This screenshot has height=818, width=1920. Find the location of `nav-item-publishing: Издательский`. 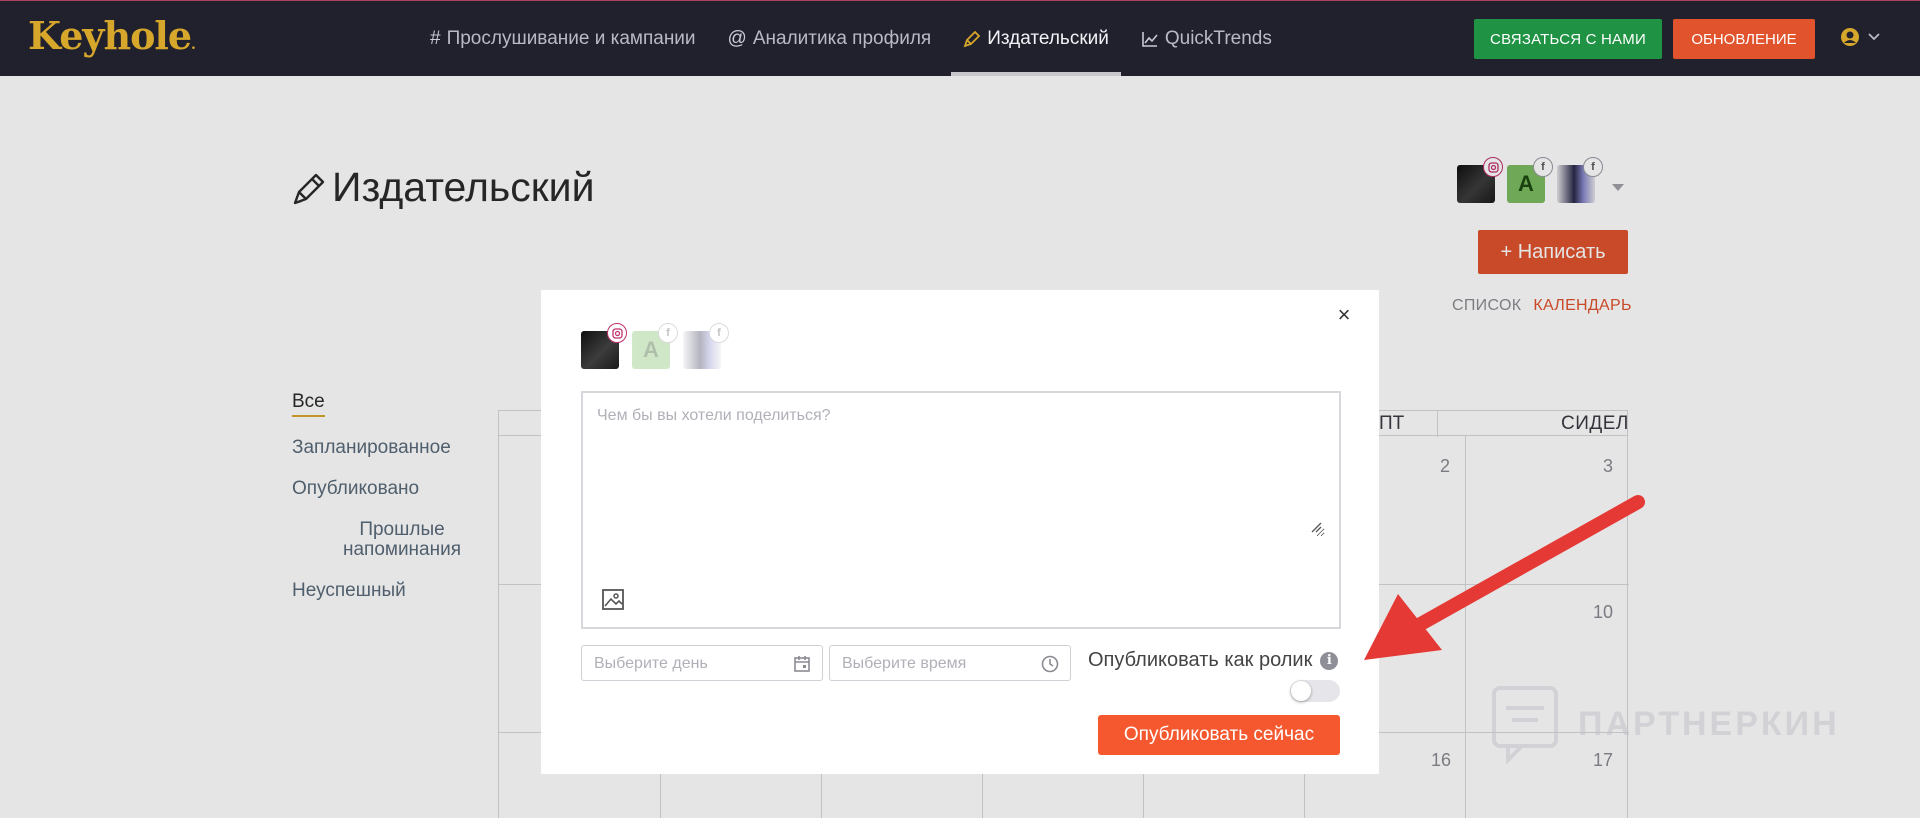

nav-item-publishing: Издательский is located at coordinates (1036, 38).